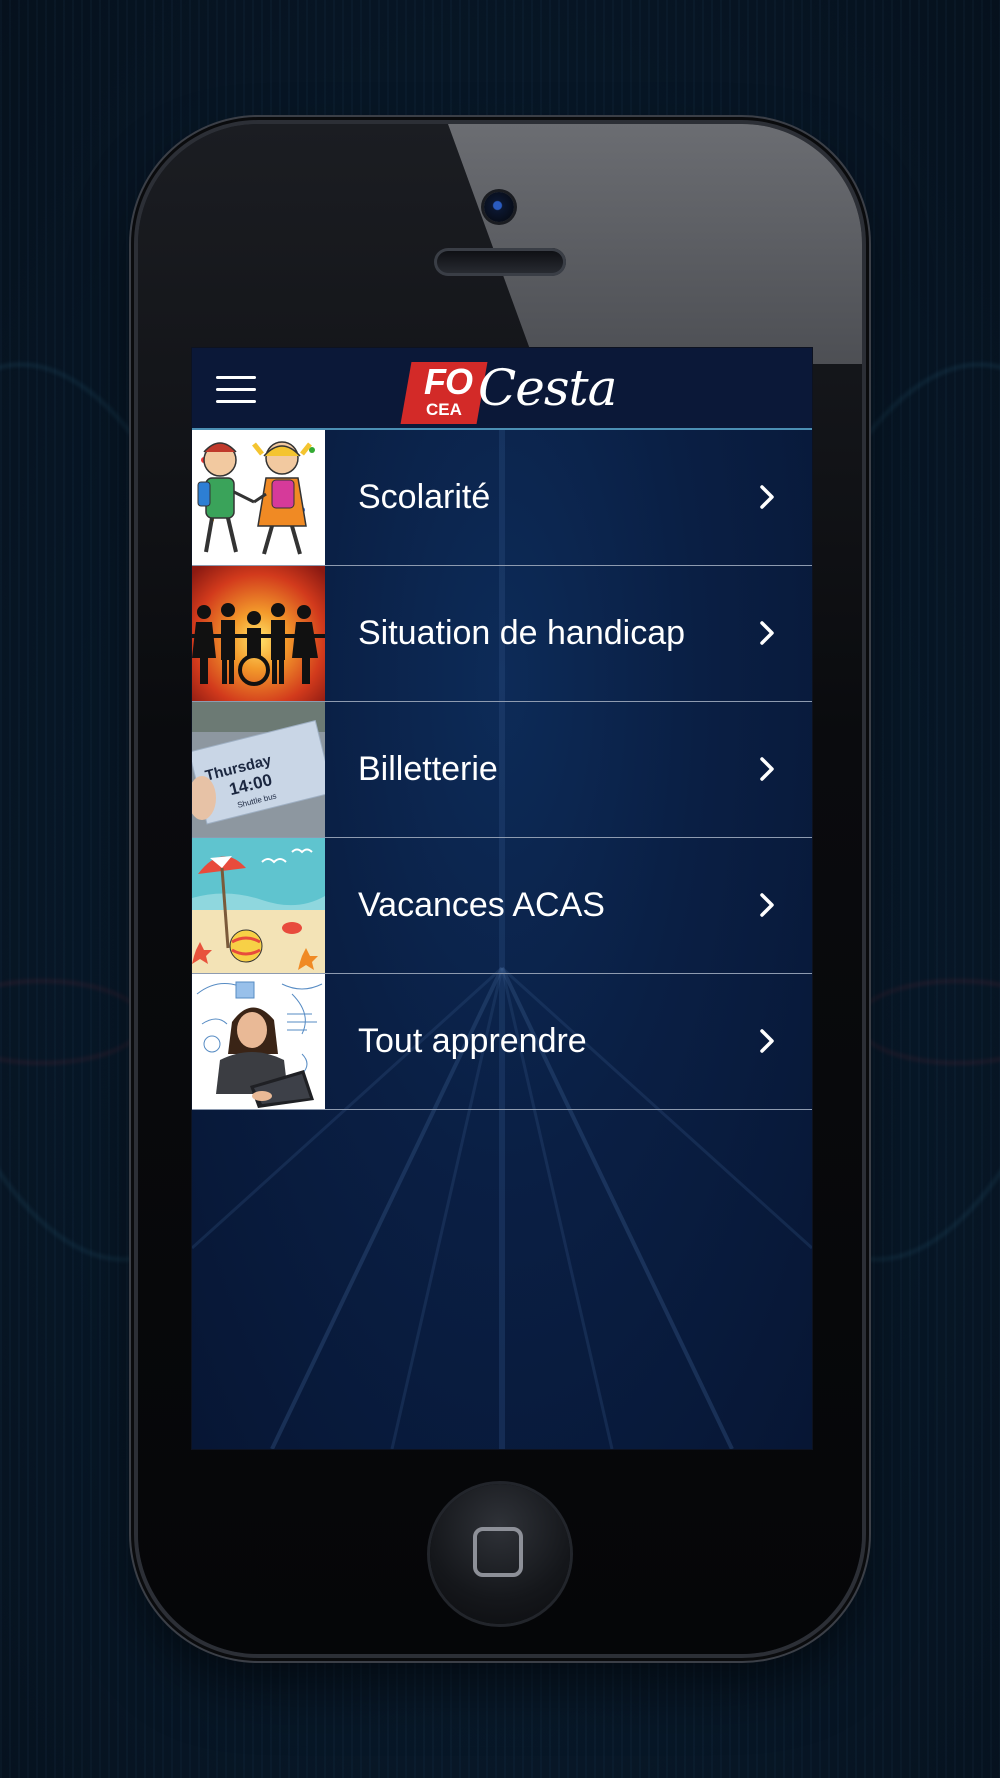 Image resolution: width=1000 pixels, height=1778 pixels. Describe the element at coordinates (424, 497) in the screenshot. I see `menu-item-label: Scolarité` at that location.